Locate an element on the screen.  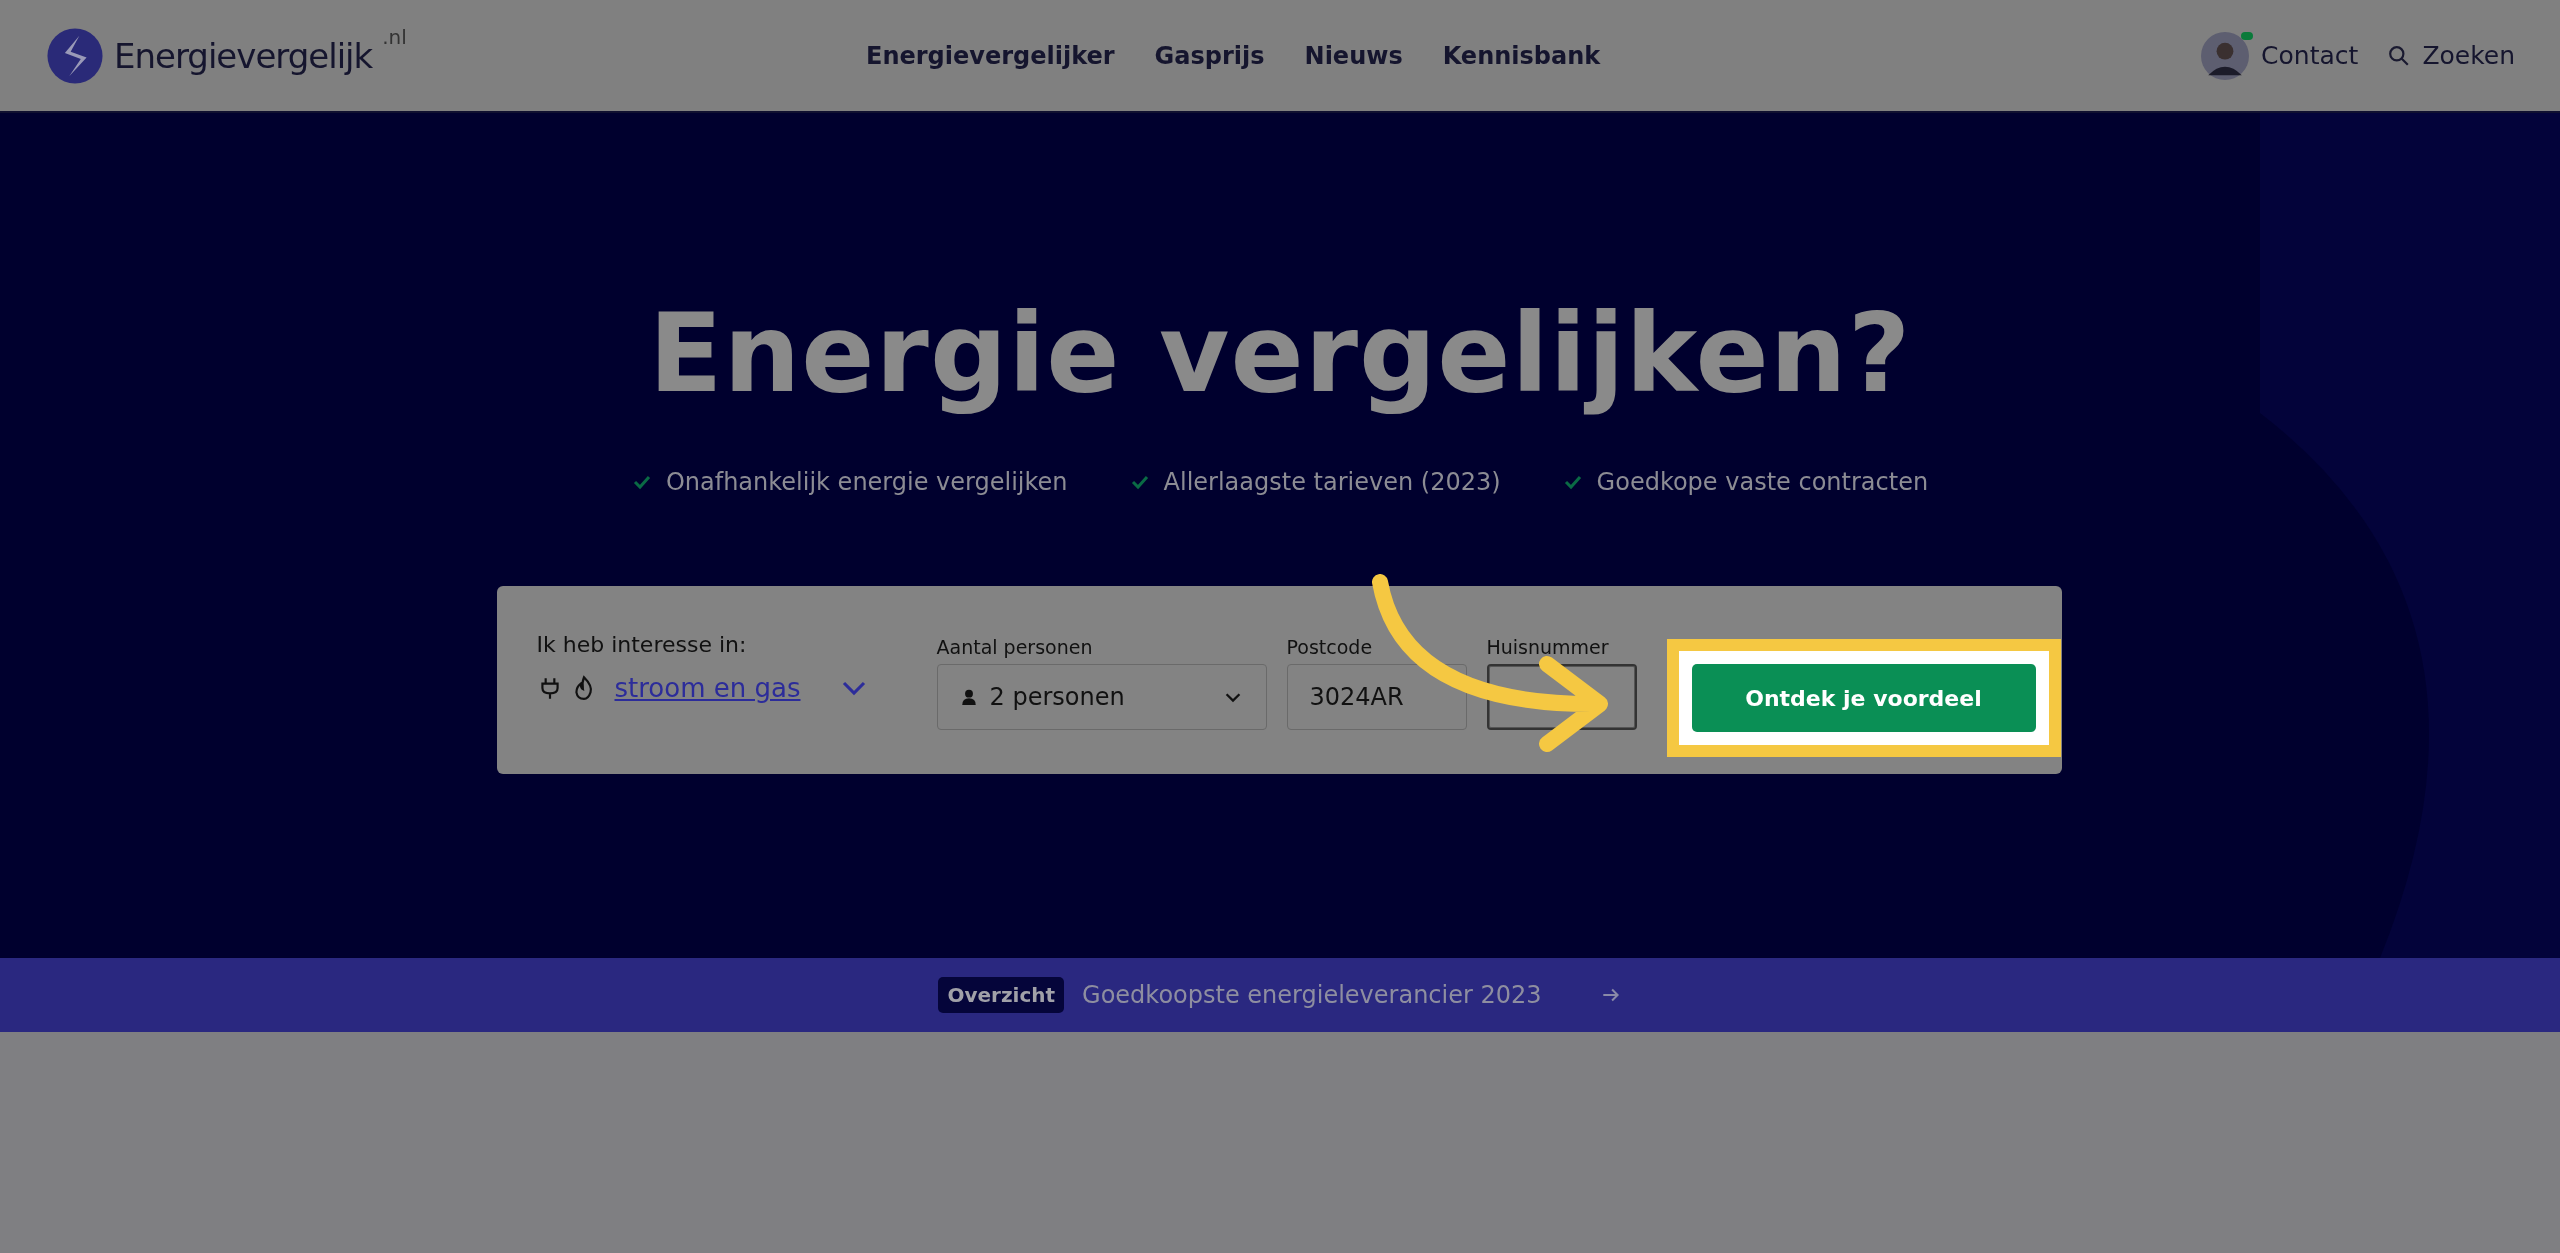
field-label: Postcode is located at coordinates (1329, 647).